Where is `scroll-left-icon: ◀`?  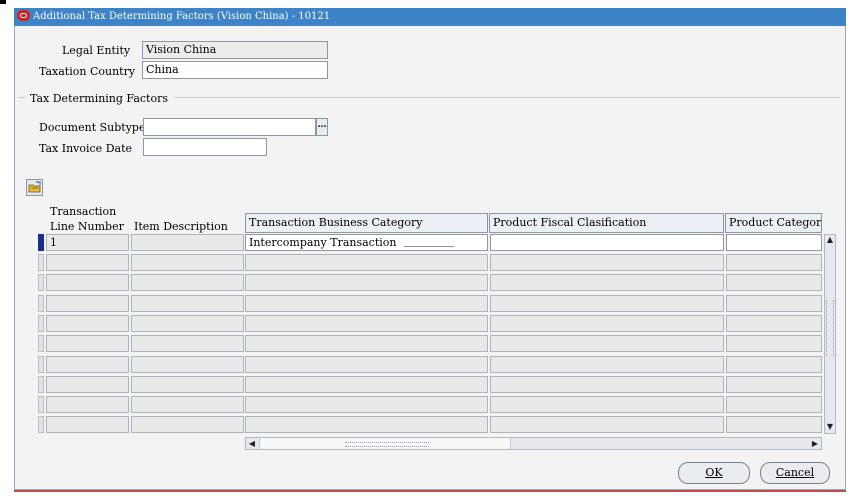
scroll-left-icon: ◀ is located at coordinates (252, 444).